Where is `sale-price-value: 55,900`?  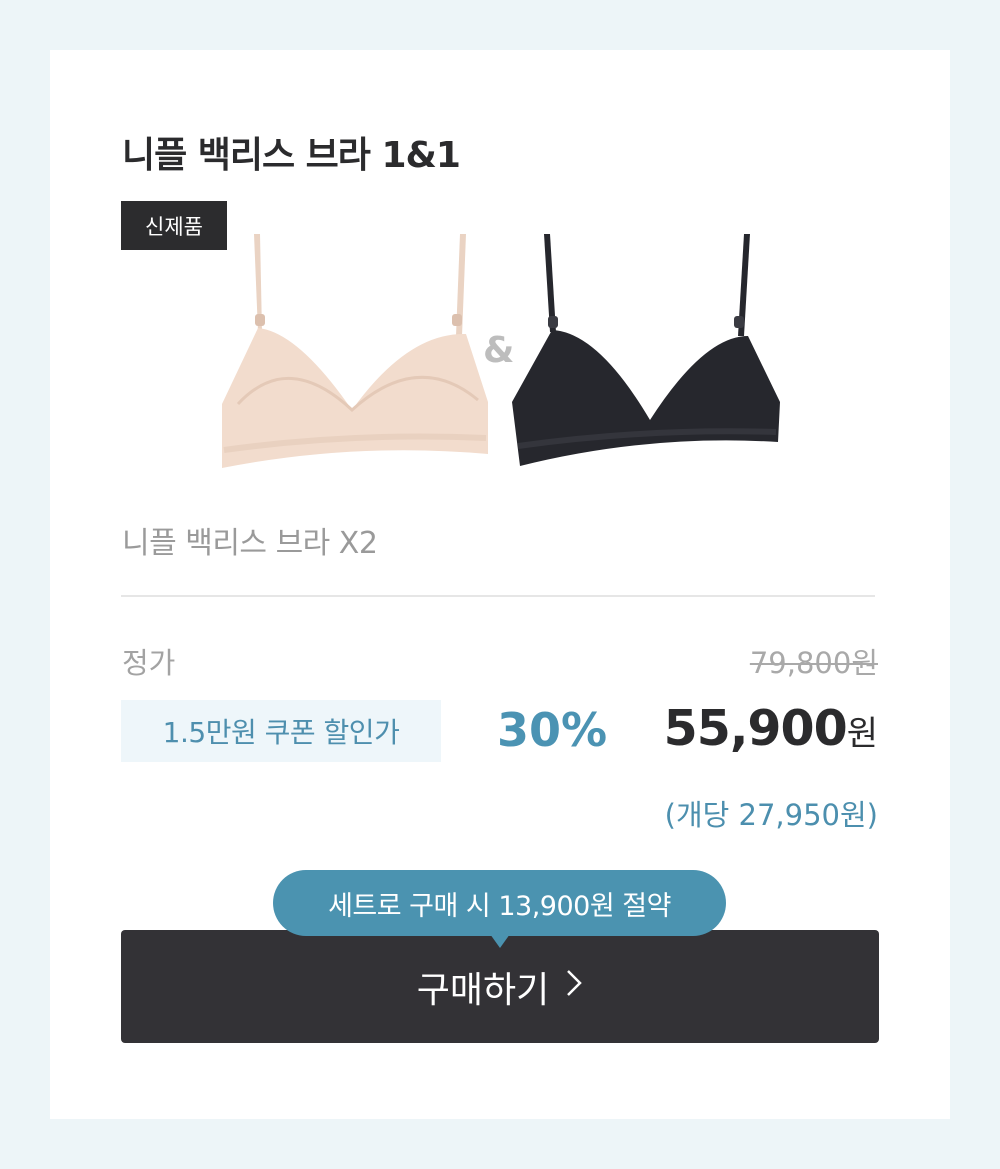
sale-price-value: 55,900 is located at coordinates (755, 728).